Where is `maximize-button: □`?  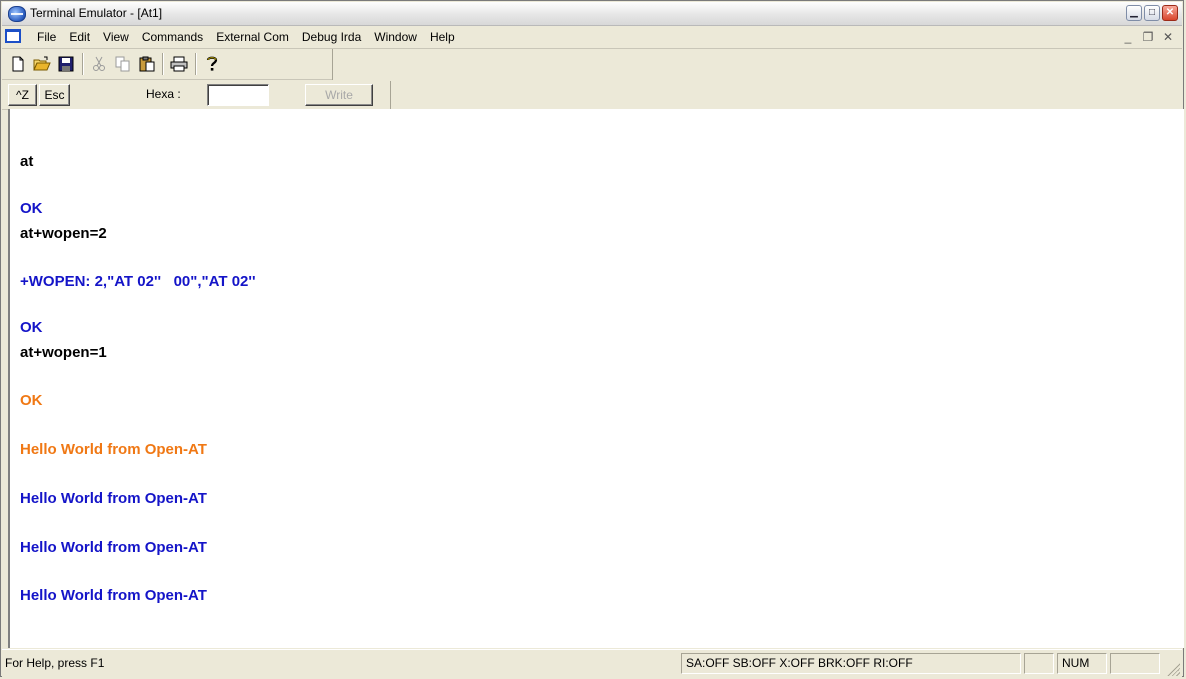
maximize-button: □ is located at coordinates (1152, 13).